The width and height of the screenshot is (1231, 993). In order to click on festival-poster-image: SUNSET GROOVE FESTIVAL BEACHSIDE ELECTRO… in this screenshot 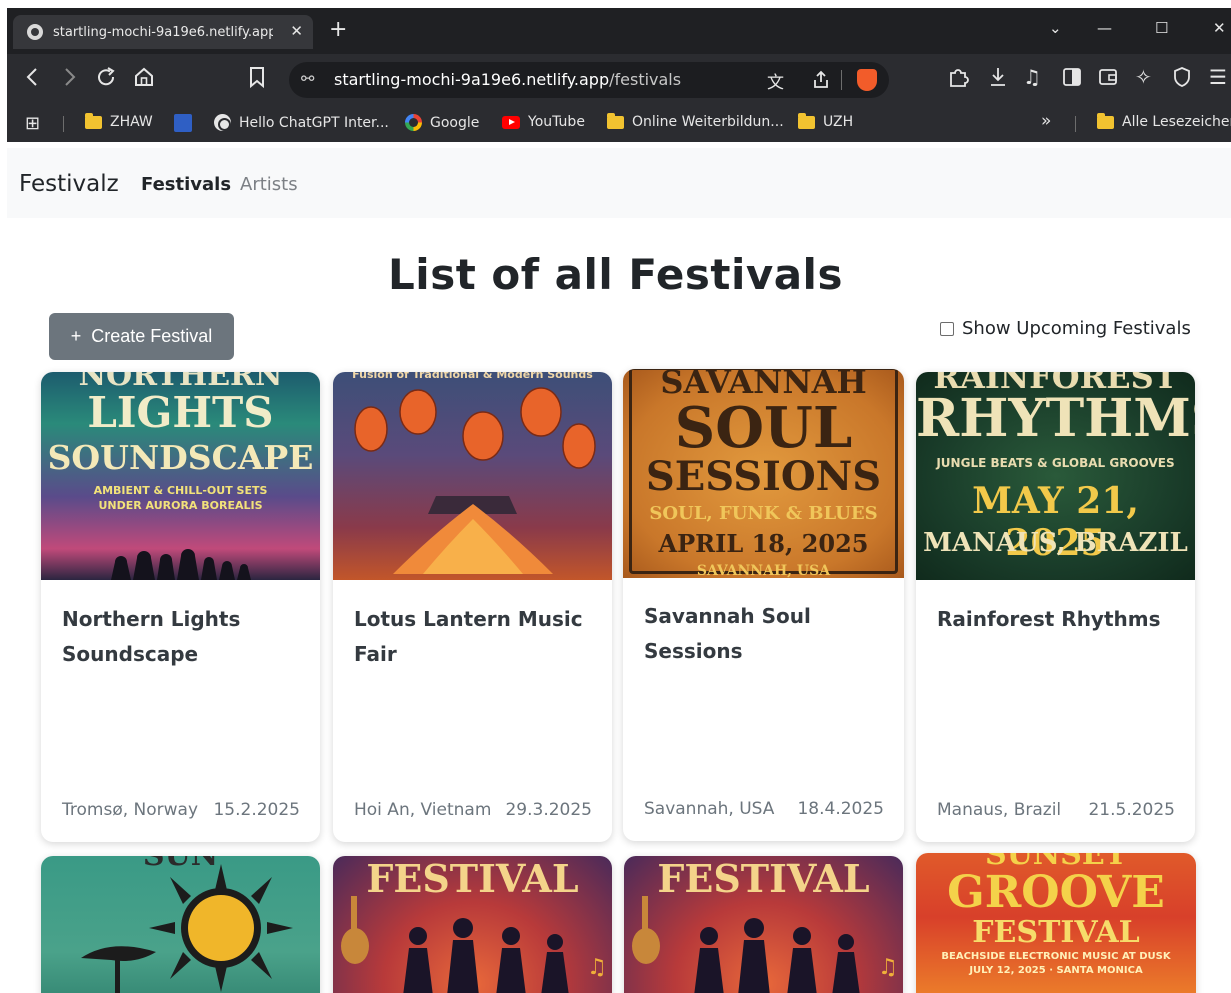, I will do `click(1056, 923)`.